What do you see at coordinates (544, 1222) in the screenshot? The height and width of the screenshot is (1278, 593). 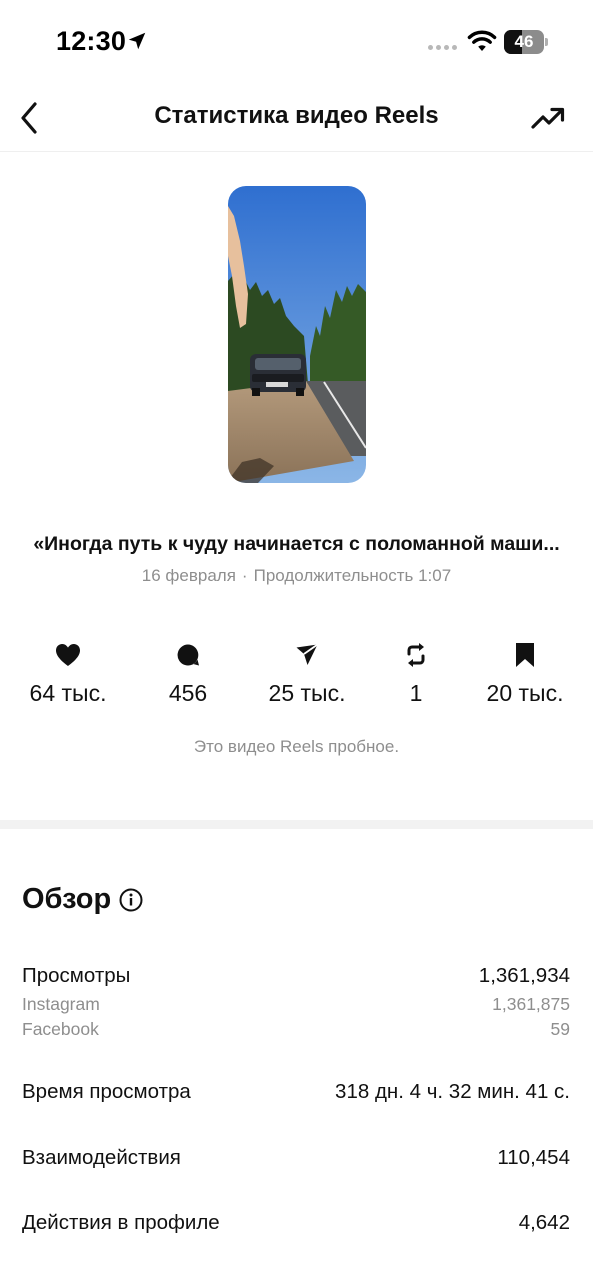 I see `profile-actions-value: 4,642` at bounding box center [544, 1222].